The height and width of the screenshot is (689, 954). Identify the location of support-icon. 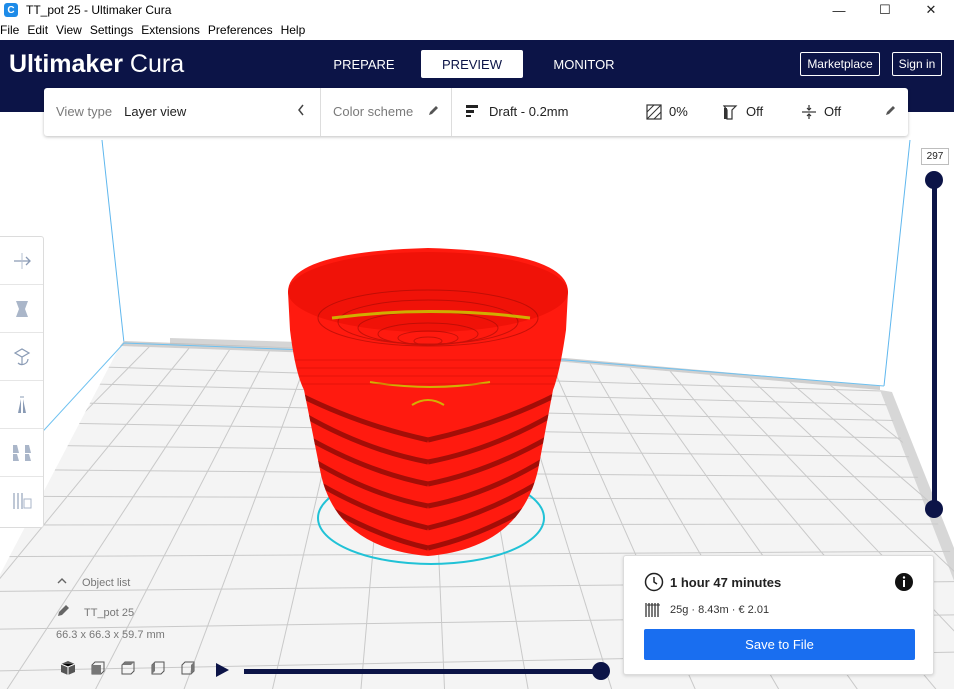
(730, 113).